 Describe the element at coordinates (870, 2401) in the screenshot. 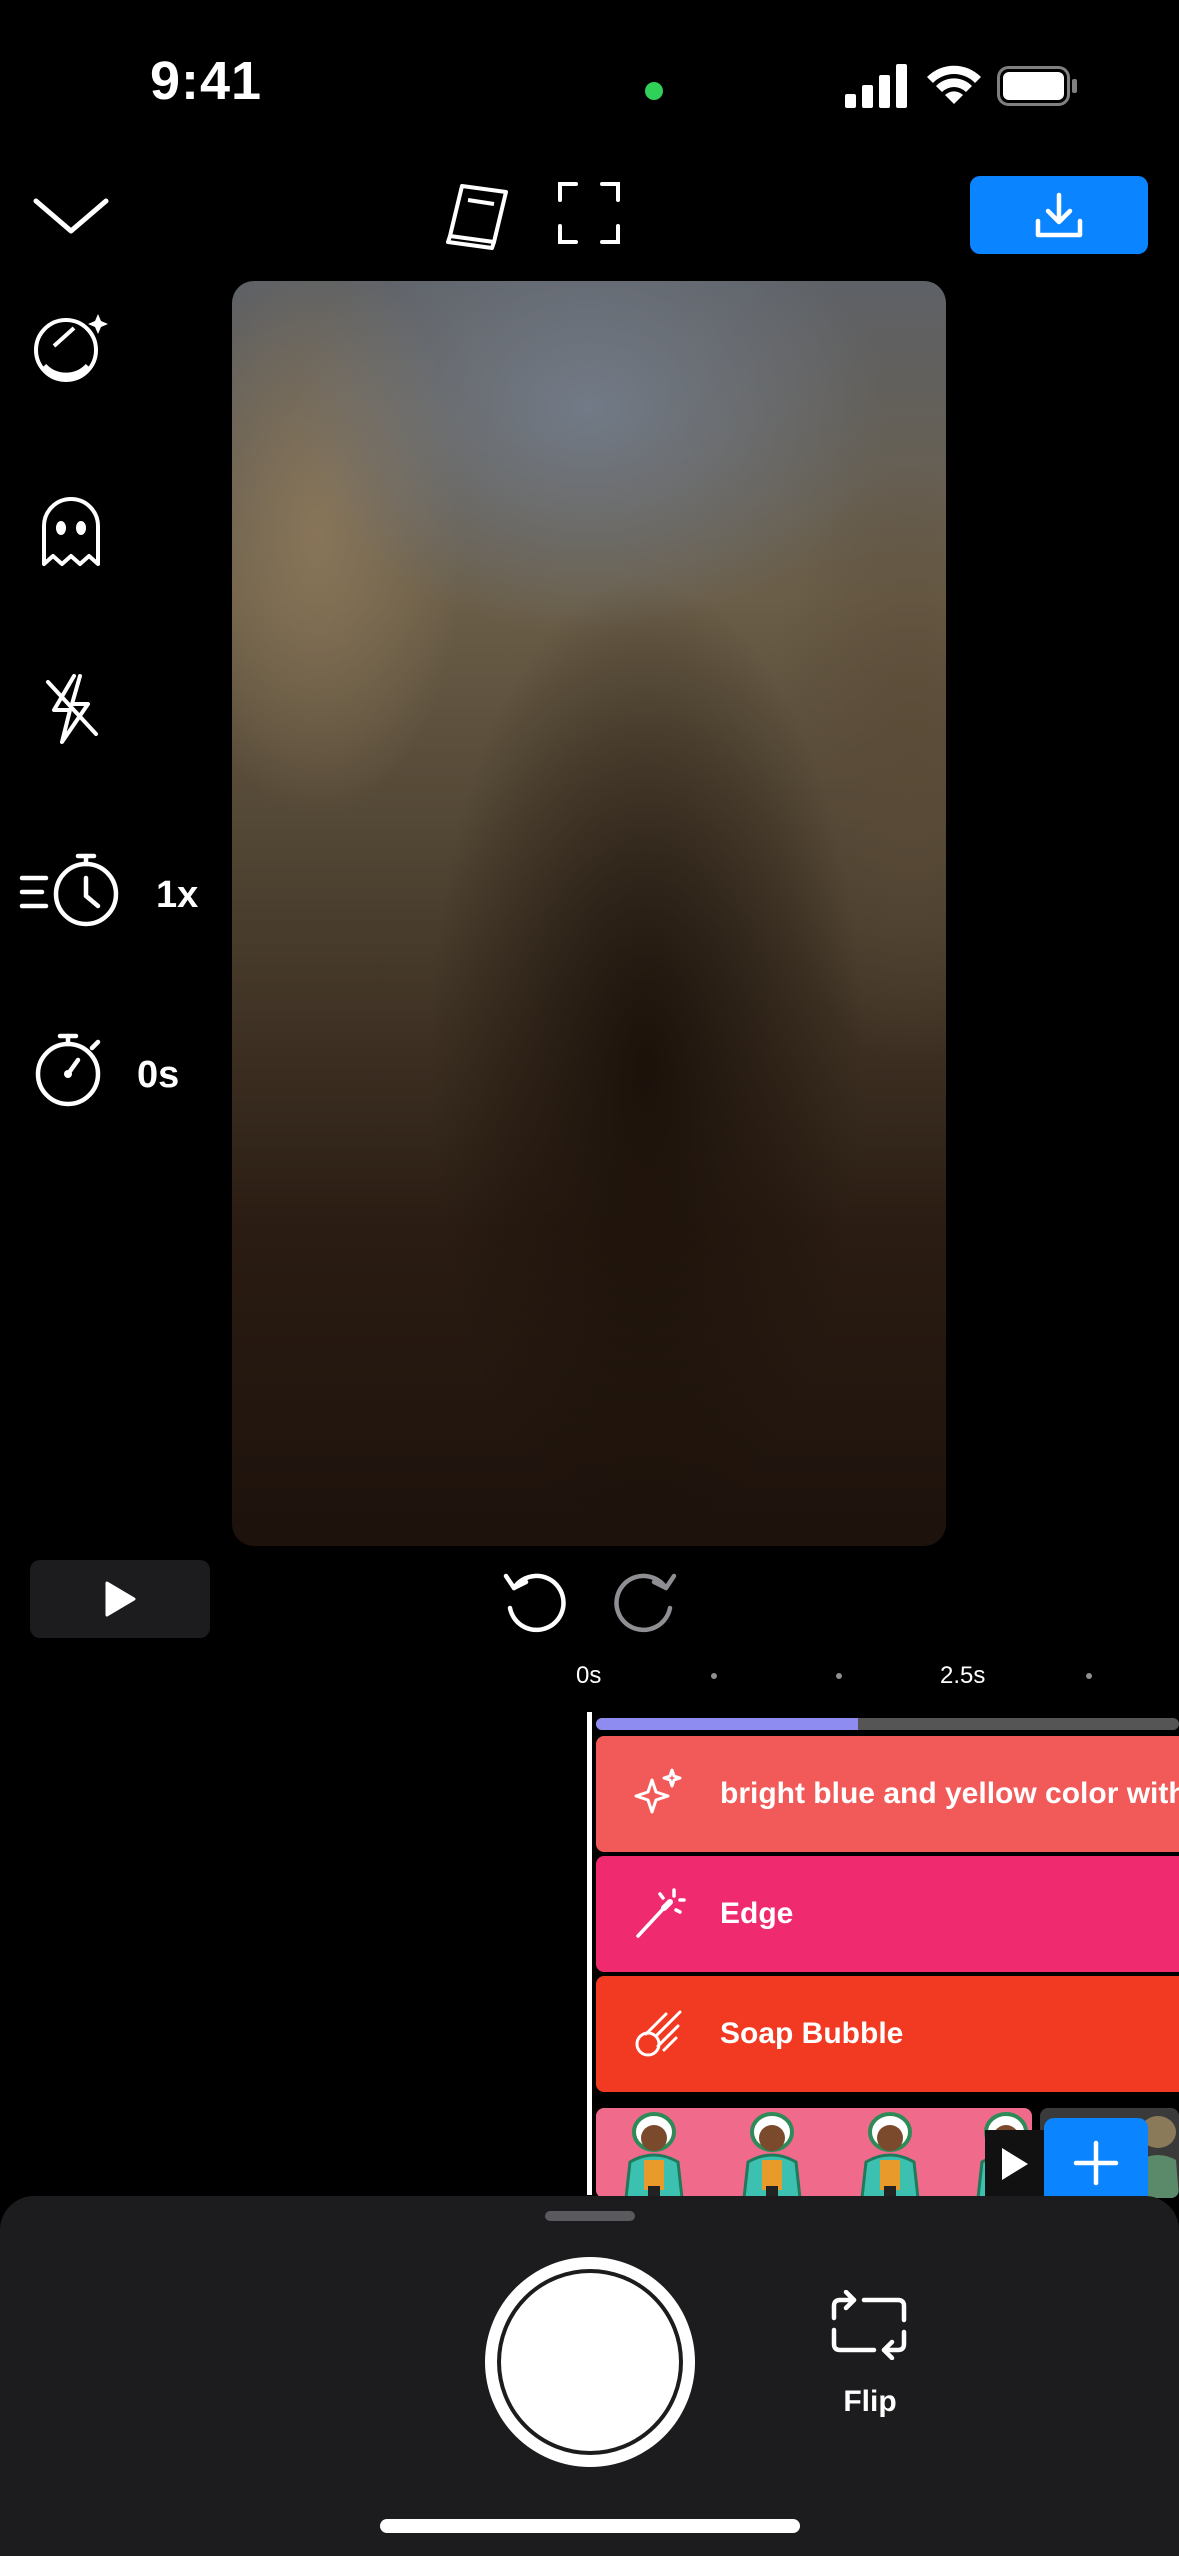

I see `flip-label: Flip` at that location.